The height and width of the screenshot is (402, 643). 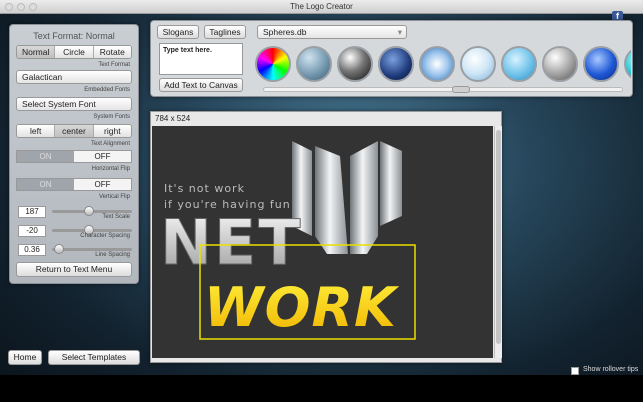 What do you see at coordinates (111, 117) in the screenshot?
I see `system-caption: System Fonts` at bounding box center [111, 117].